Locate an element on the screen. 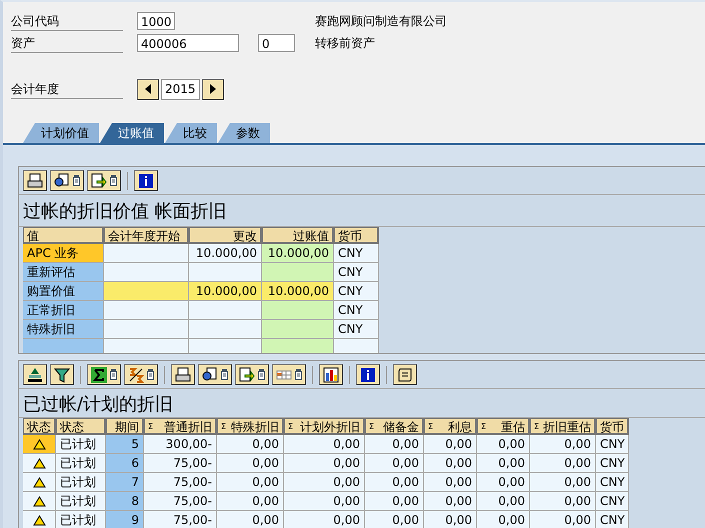 The width and height of the screenshot is (705, 528). filter-button is located at coordinates (62, 374).